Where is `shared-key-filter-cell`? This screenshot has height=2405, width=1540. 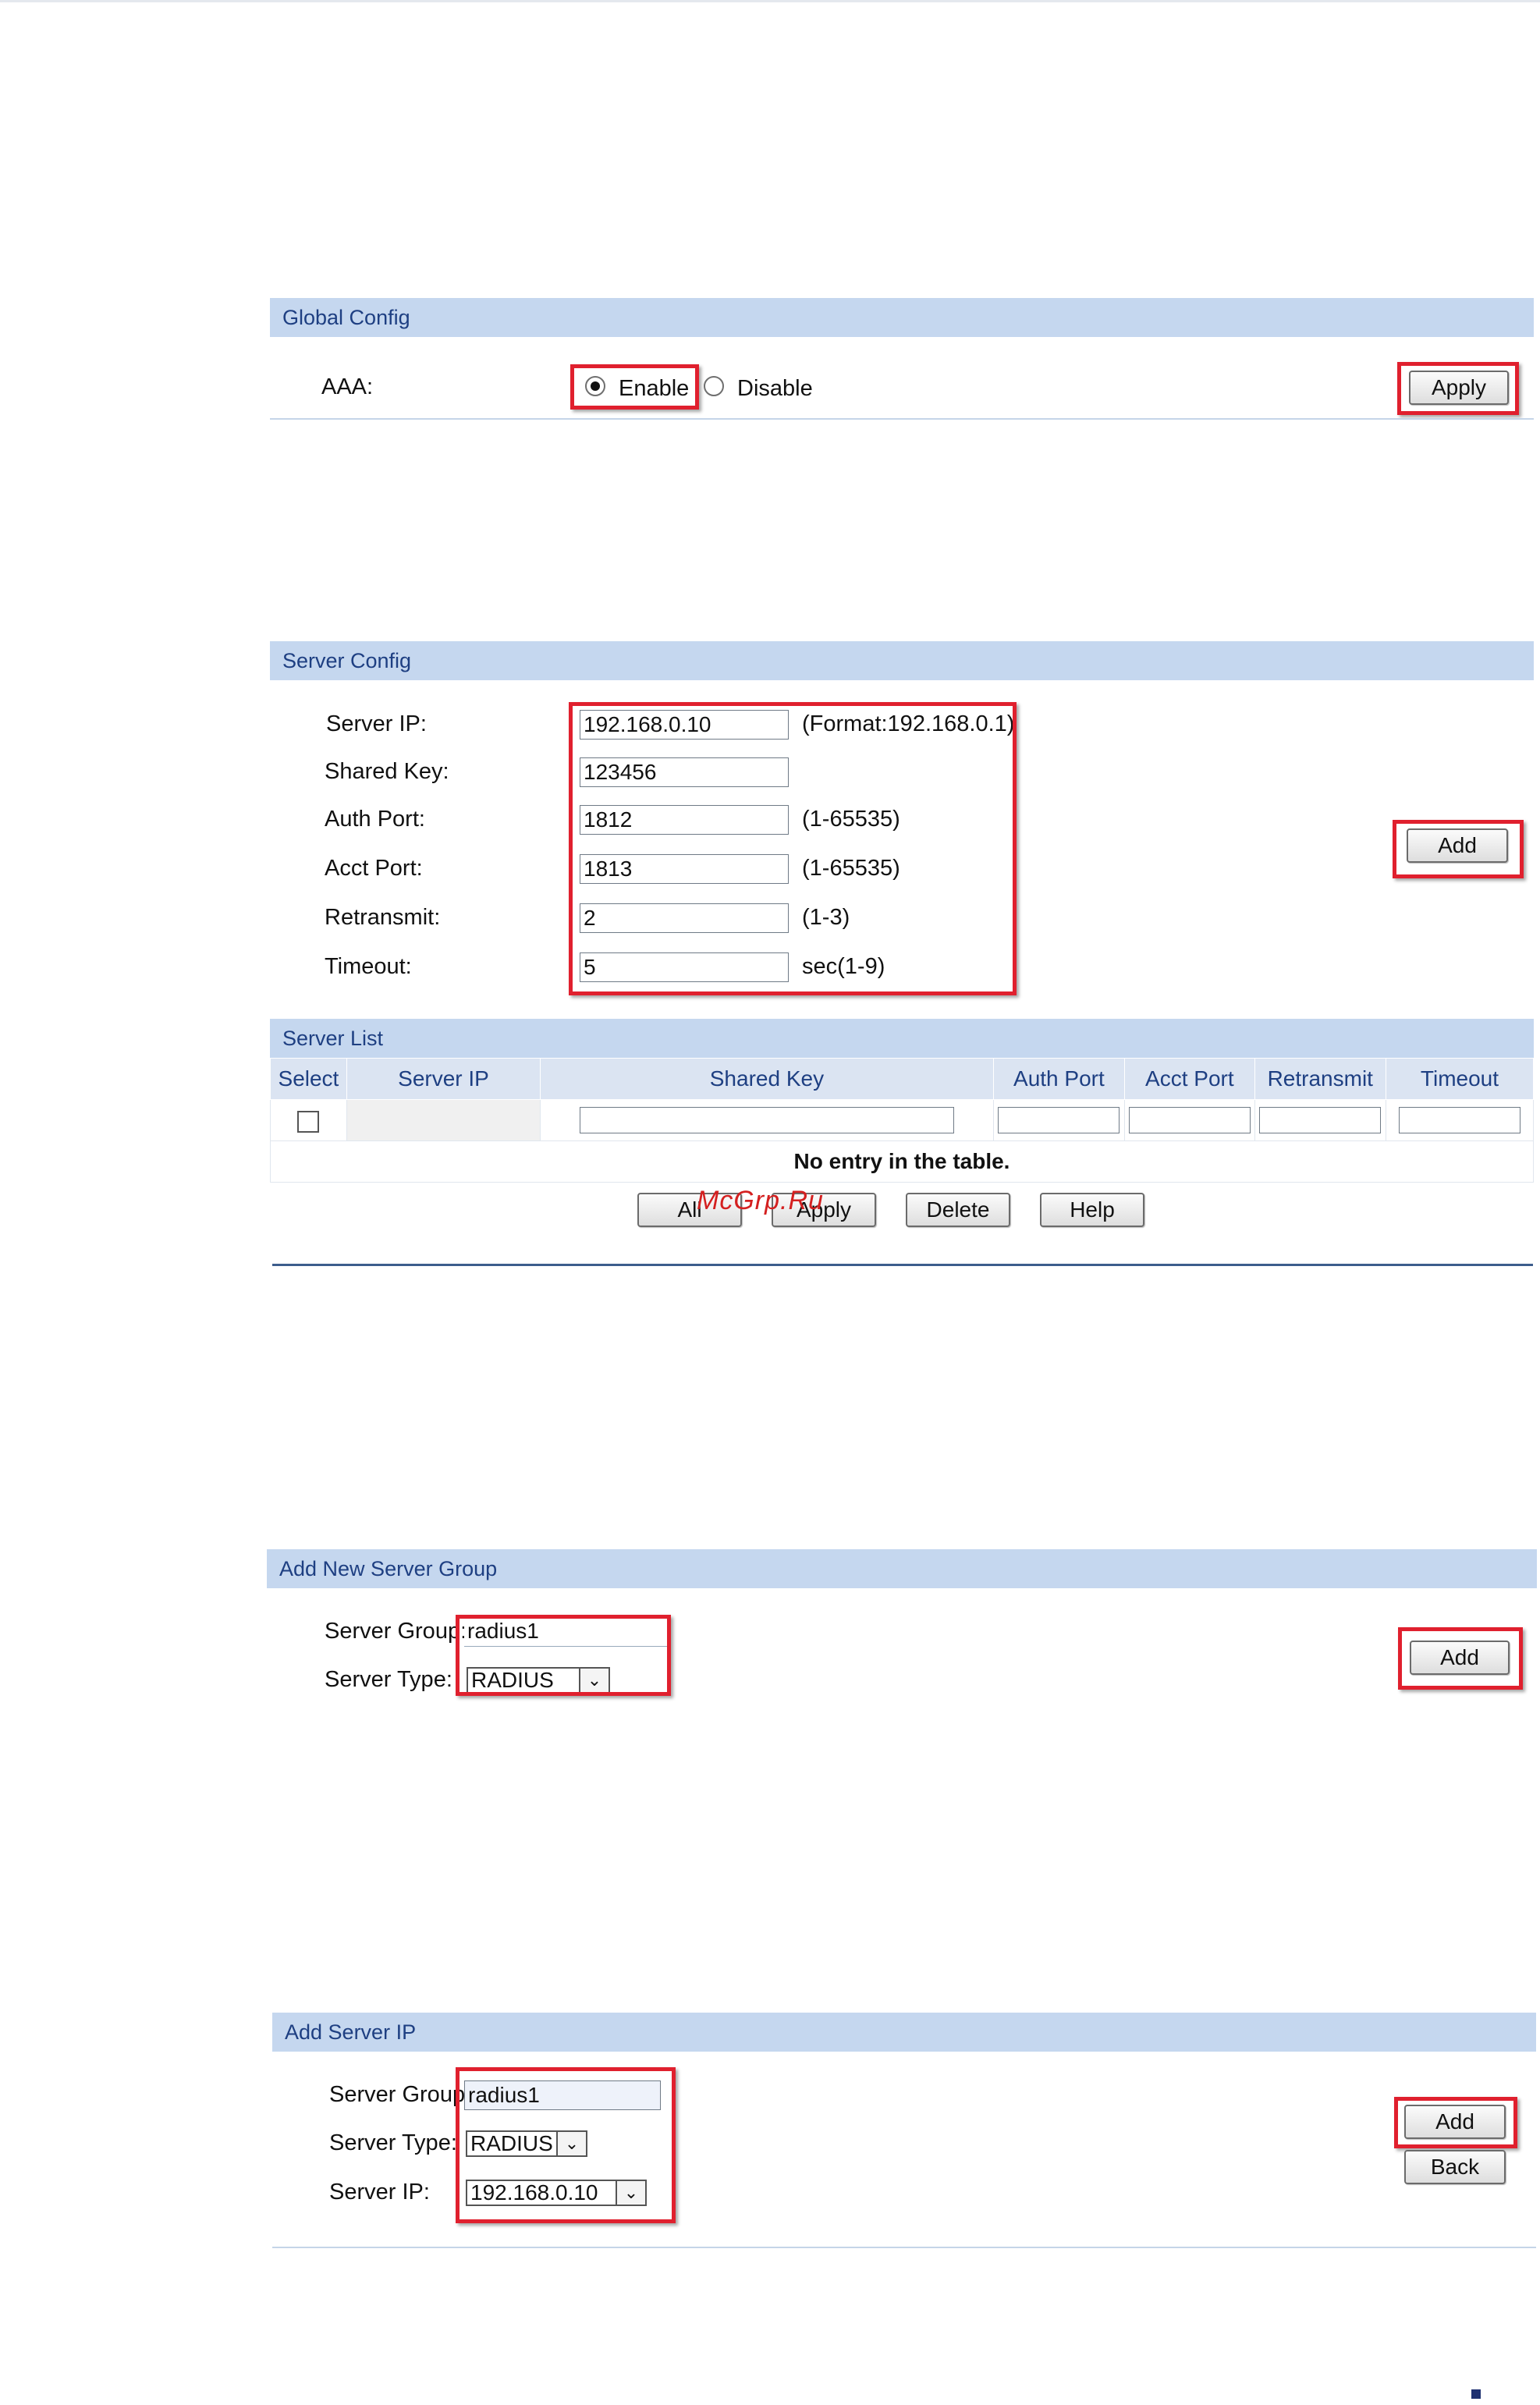 shared-key-filter-cell is located at coordinates (767, 1120).